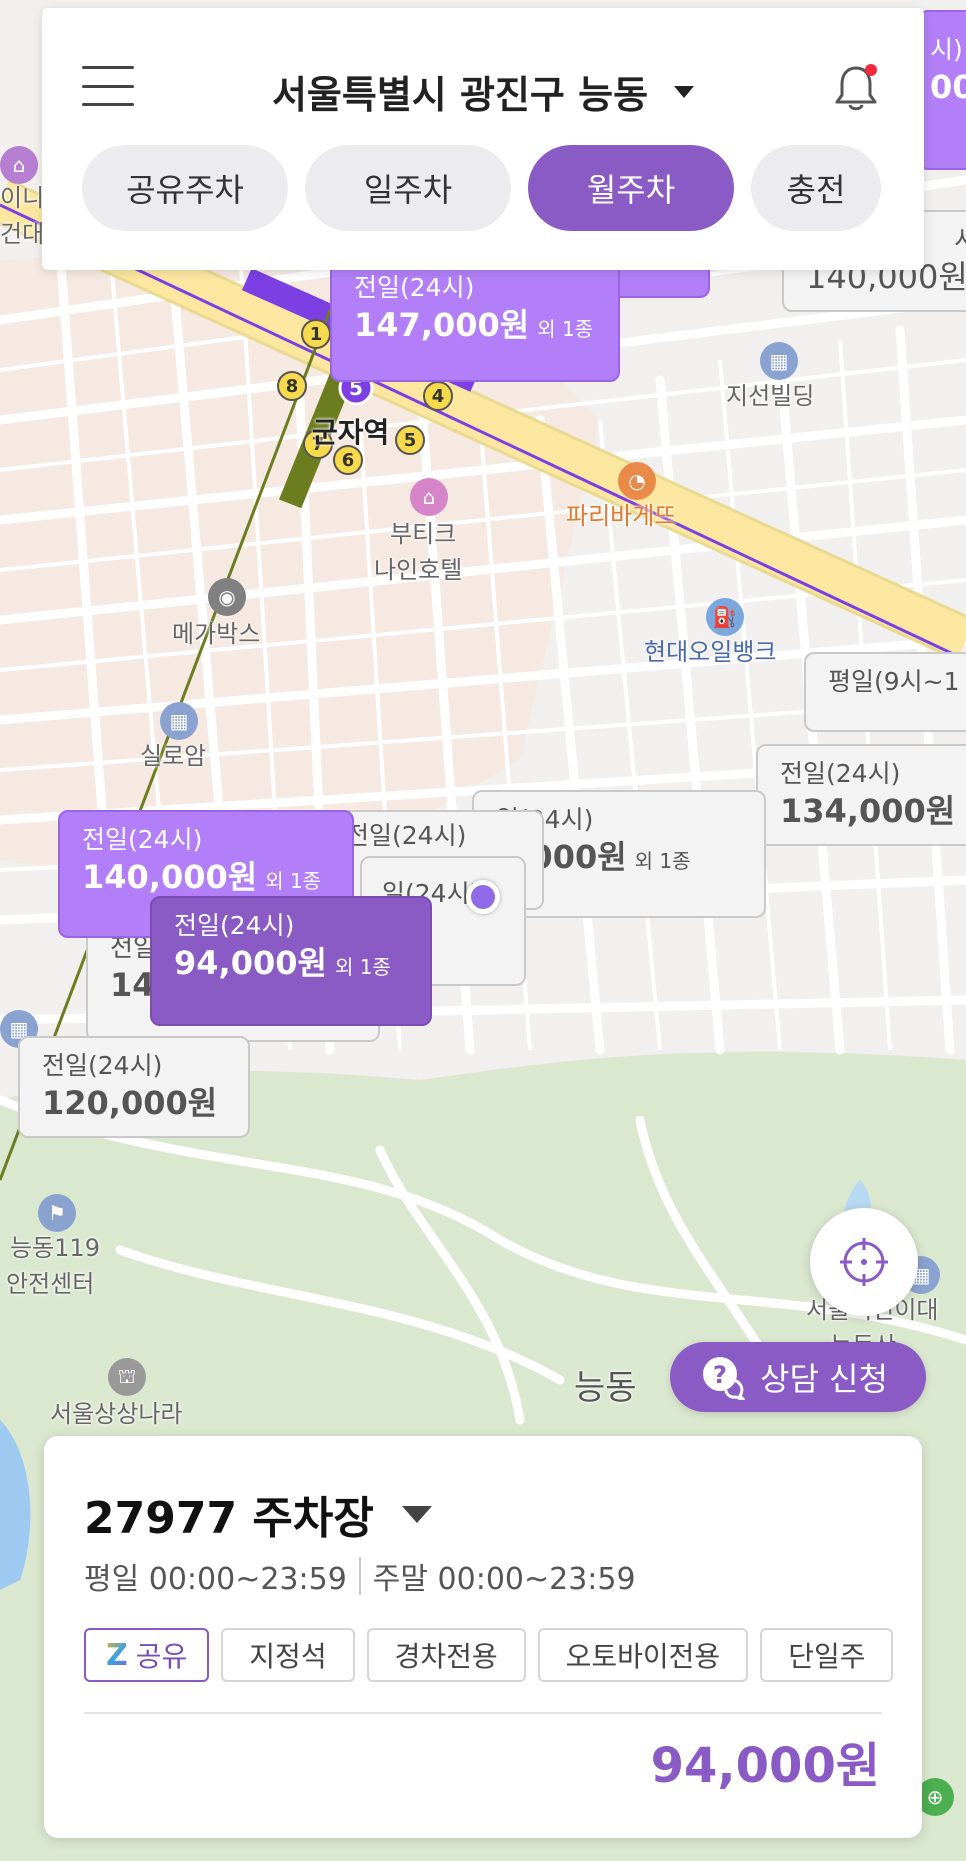  What do you see at coordinates (57, 1213) in the screenshot?
I see `fire-station-icon: ⚑` at bounding box center [57, 1213].